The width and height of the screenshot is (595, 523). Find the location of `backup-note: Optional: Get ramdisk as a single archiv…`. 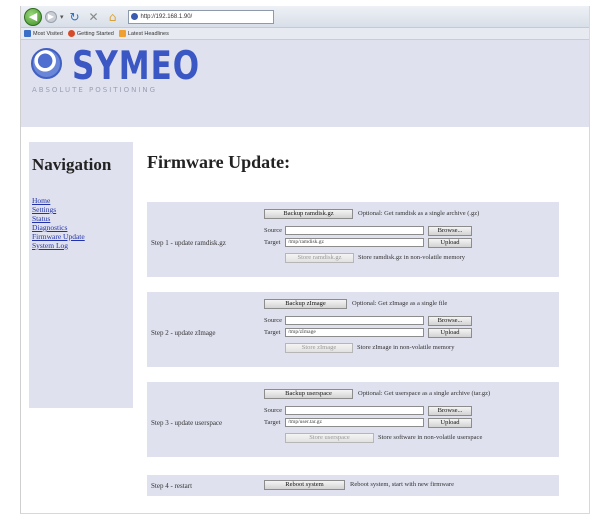

backup-note: Optional: Get ramdisk as a single archiv… is located at coordinates (419, 213).